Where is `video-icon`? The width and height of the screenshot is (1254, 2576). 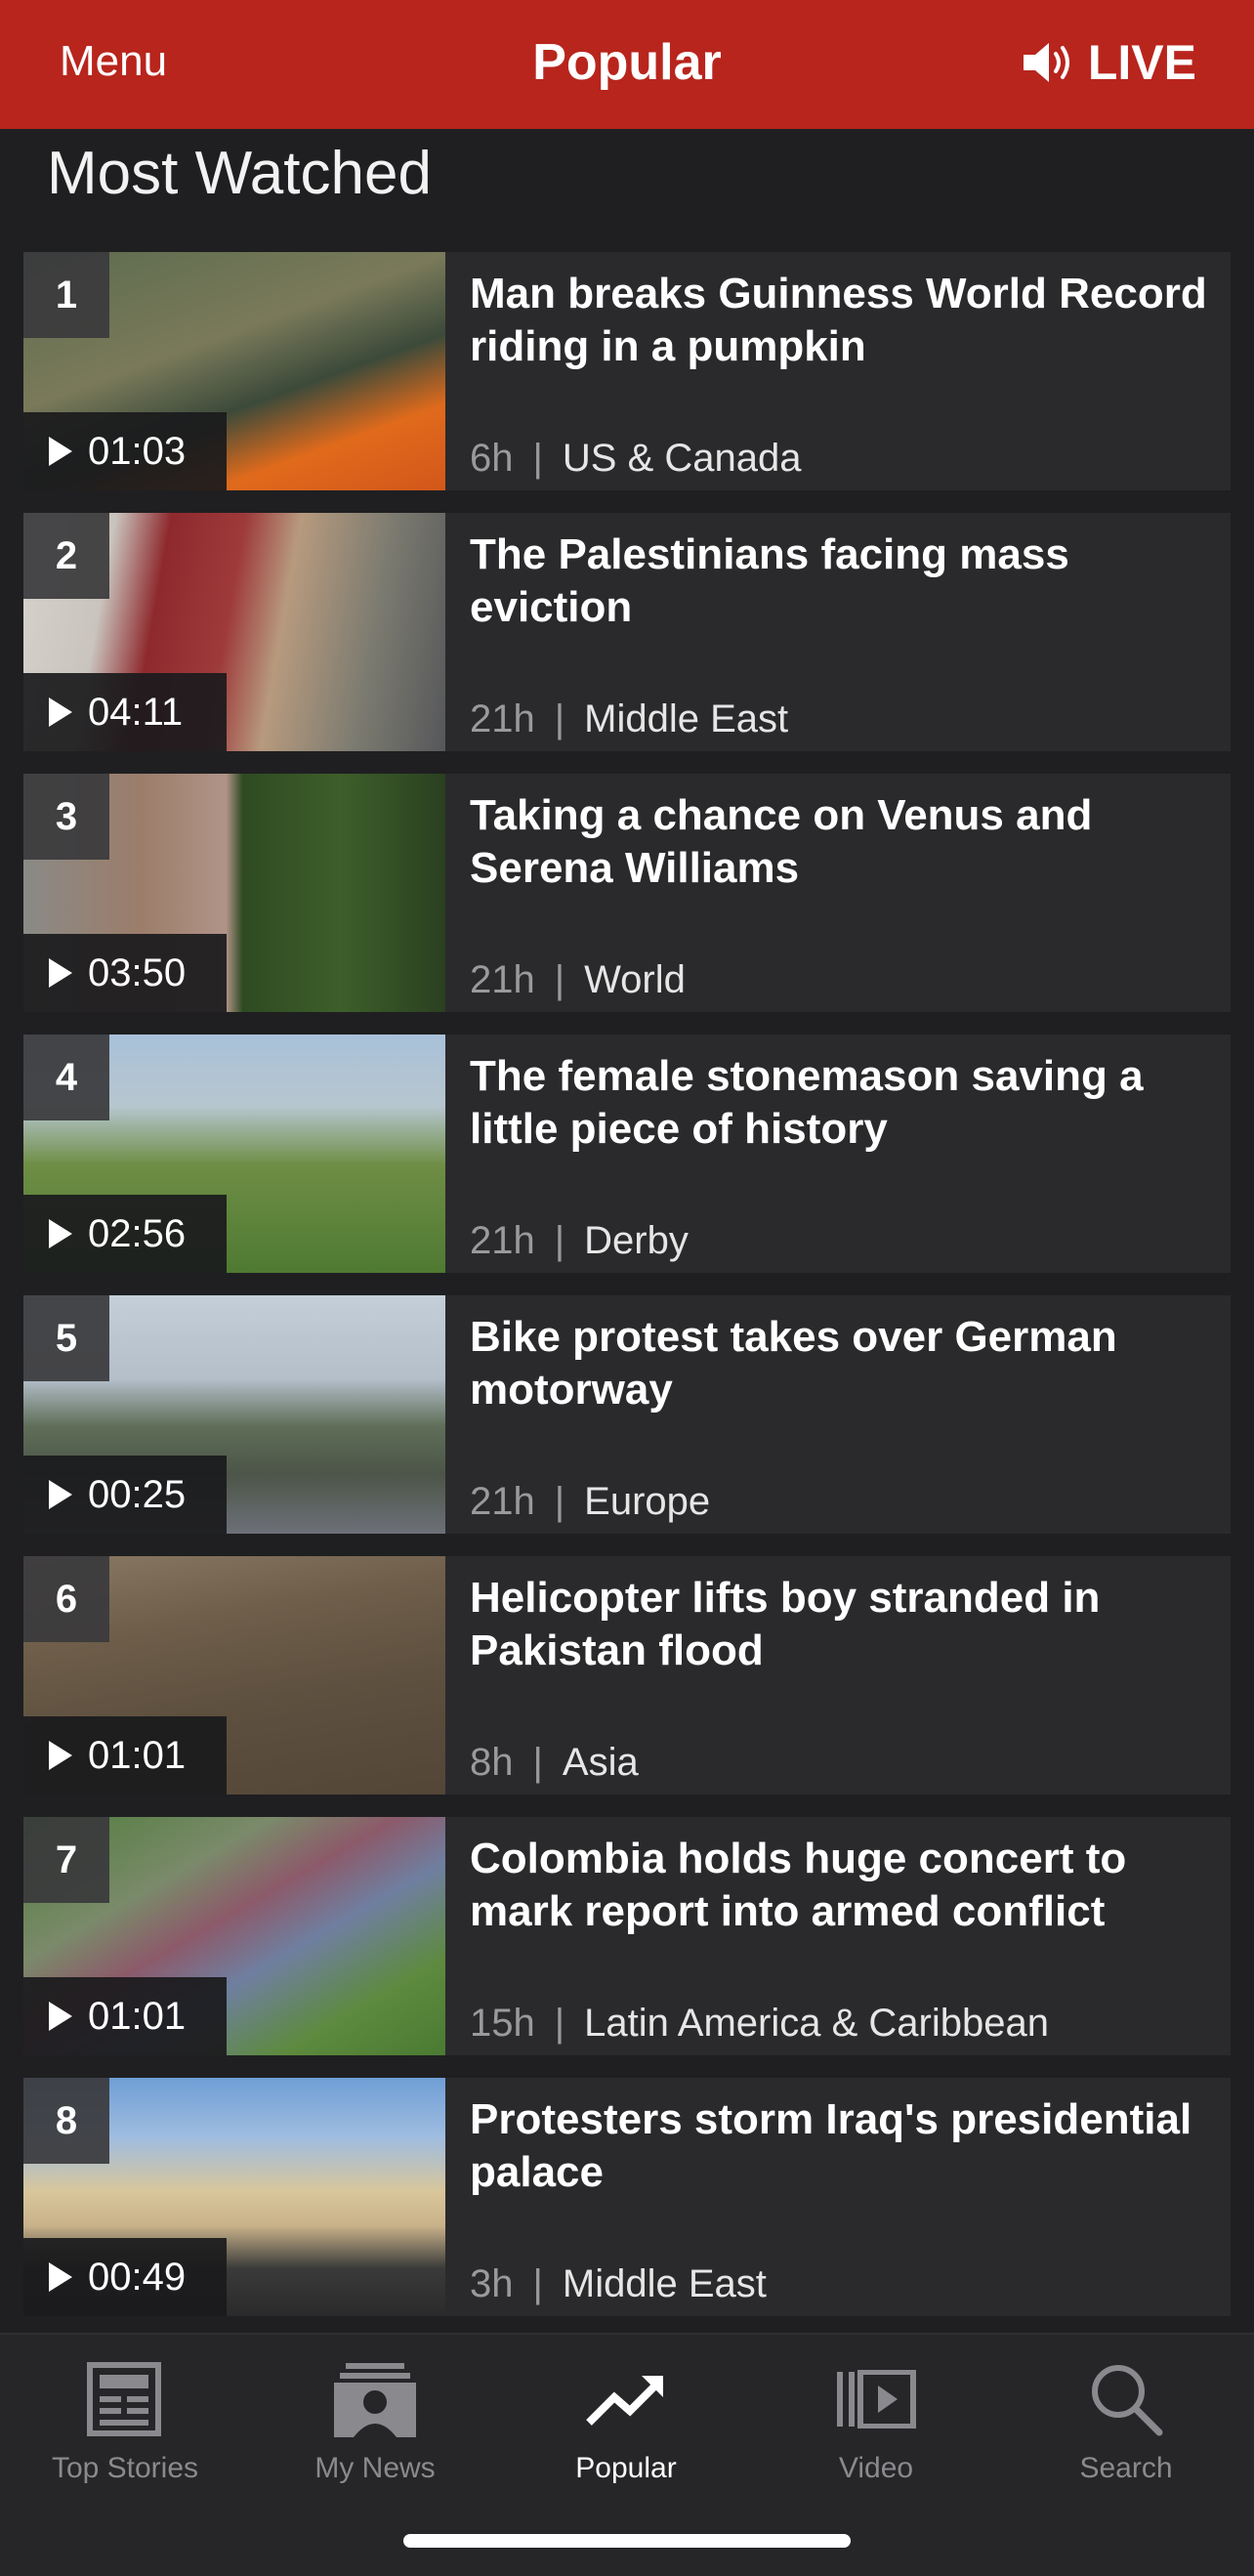 video-icon is located at coordinates (876, 2399).